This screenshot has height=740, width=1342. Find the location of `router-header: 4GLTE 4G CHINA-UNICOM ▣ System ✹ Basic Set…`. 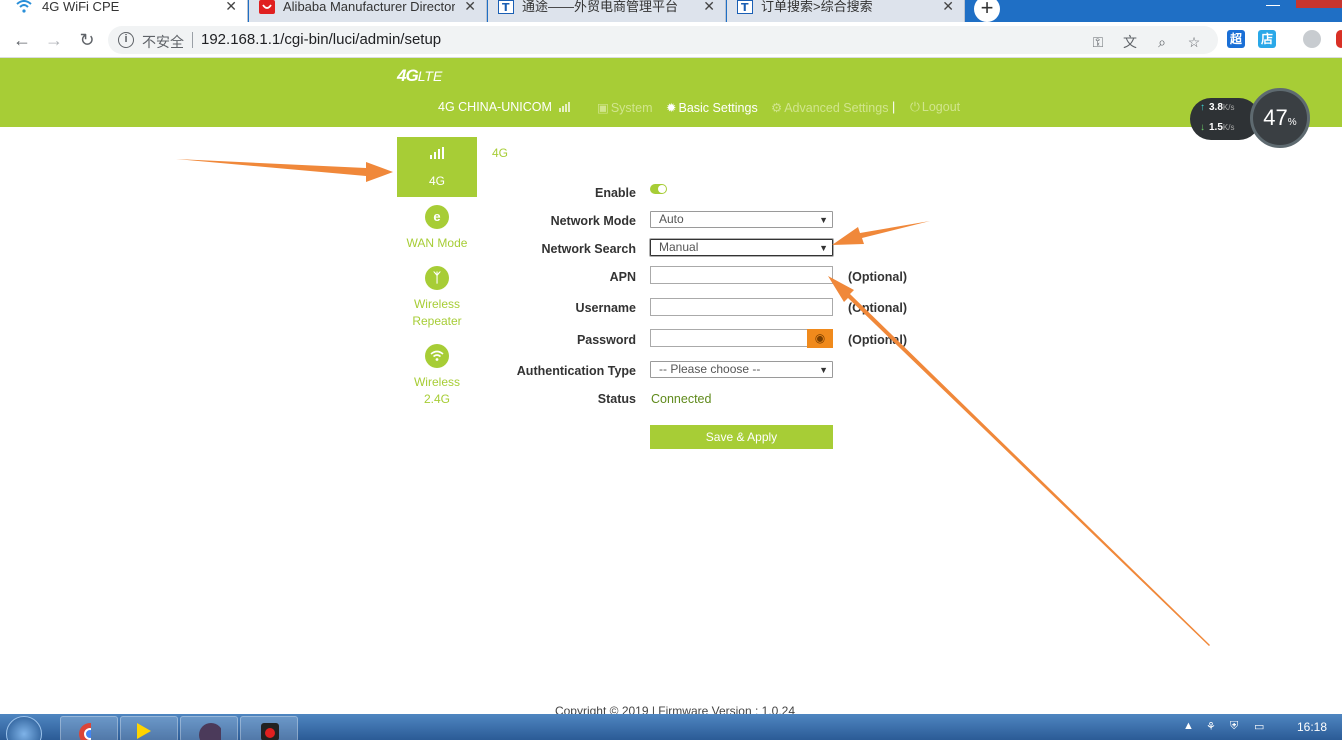

router-header: 4GLTE 4G CHINA-UNICOM ▣ System ✹ Basic Set… is located at coordinates (671, 92).